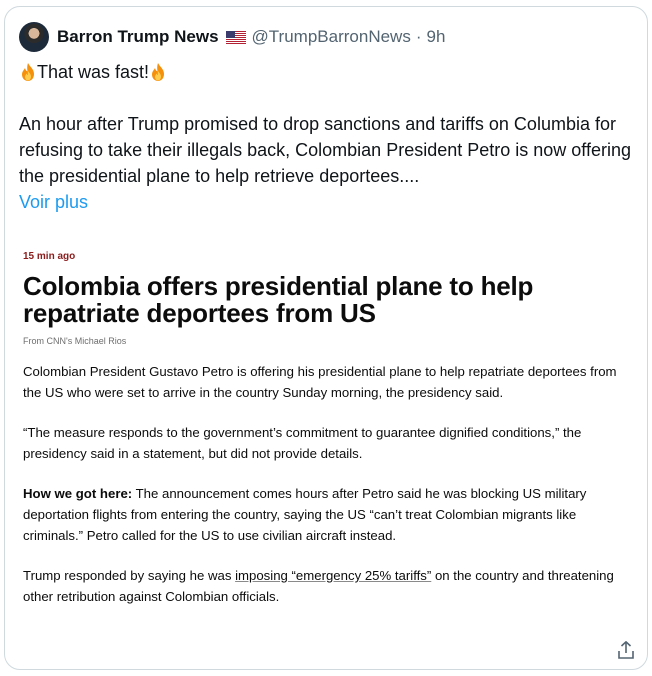 The image size is (652, 676). Describe the element at coordinates (329, 72) in the screenshot. I see `tweet-first-line: That was fast!` at that location.